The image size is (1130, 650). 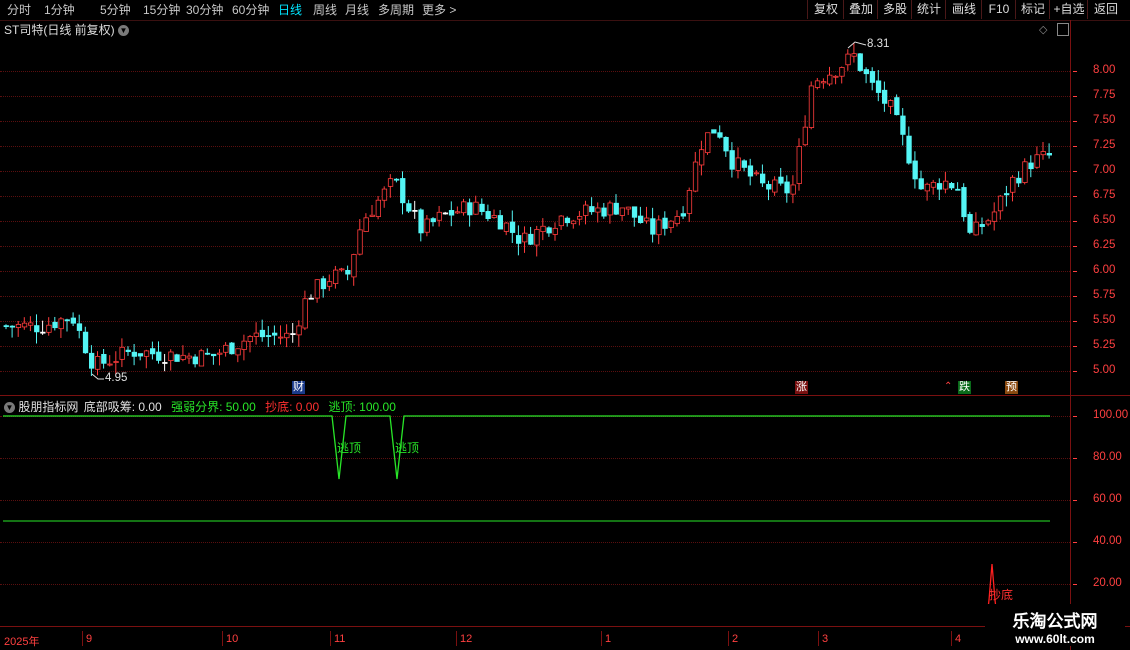 What do you see at coordinates (9, 408) in the screenshot?
I see `chevron-down-icon: ▼` at bounding box center [9, 408].